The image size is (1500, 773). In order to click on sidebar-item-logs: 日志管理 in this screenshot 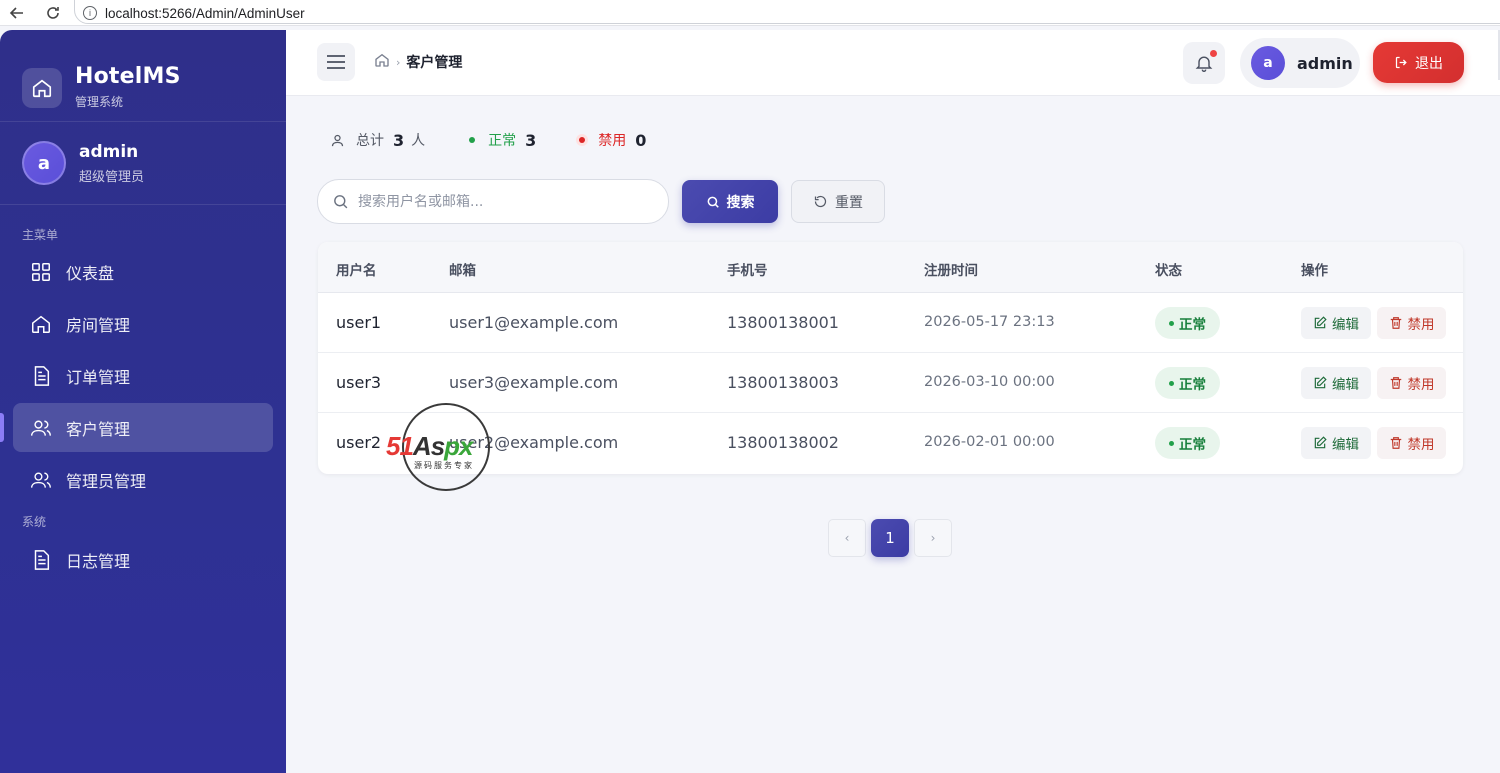, I will do `click(143, 559)`.